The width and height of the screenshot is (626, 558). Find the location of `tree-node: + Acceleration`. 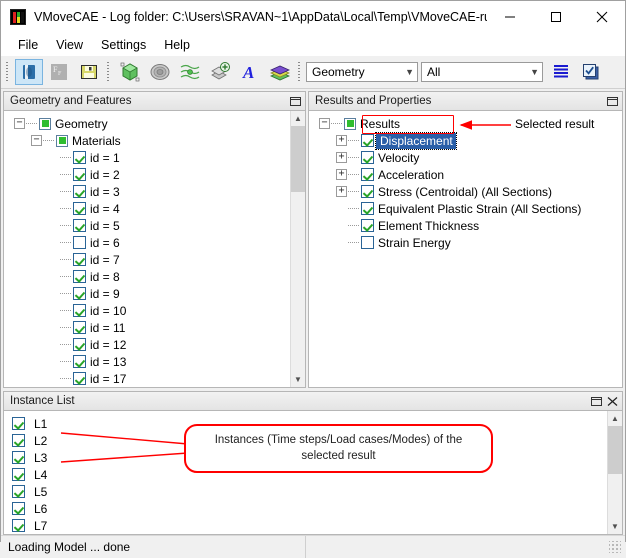

tree-node: + Acceleration is located at coordinates (465, 174).